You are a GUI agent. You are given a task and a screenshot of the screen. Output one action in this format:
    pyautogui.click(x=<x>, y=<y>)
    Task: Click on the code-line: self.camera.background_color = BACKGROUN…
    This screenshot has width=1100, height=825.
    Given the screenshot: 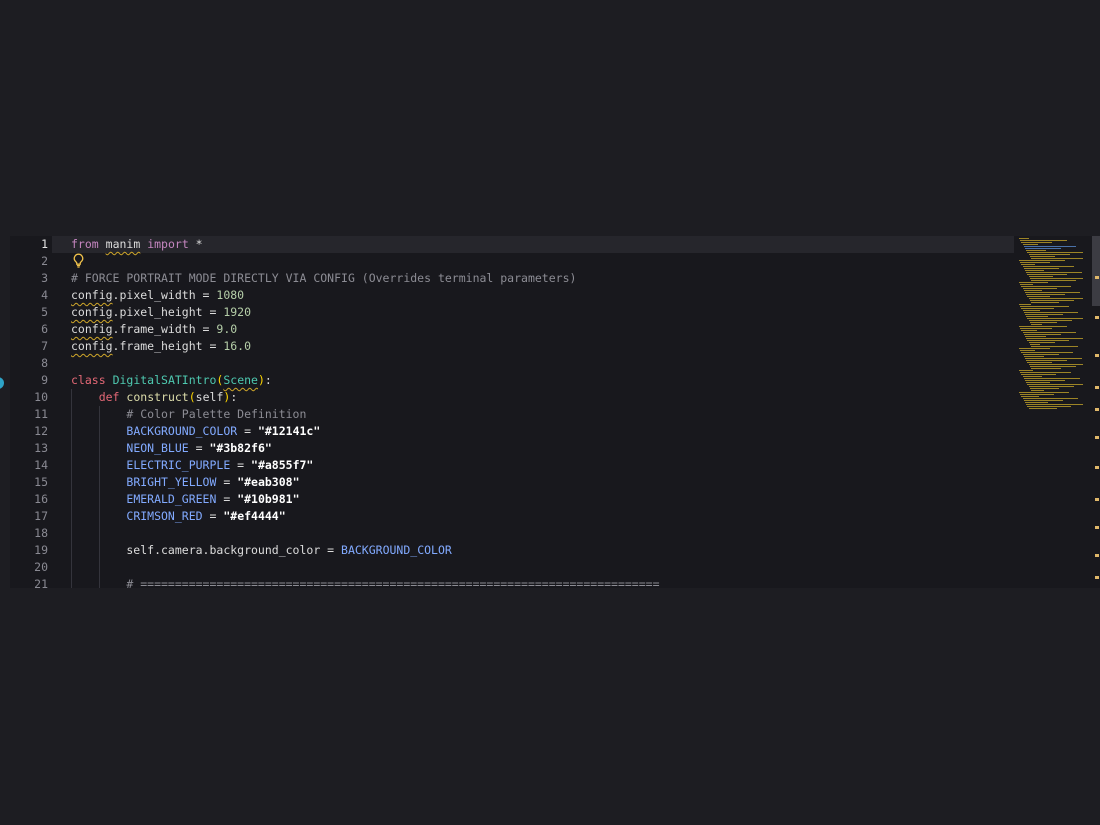 What is the action you would take?
    pyautogui.click(x=261, y=550)
    